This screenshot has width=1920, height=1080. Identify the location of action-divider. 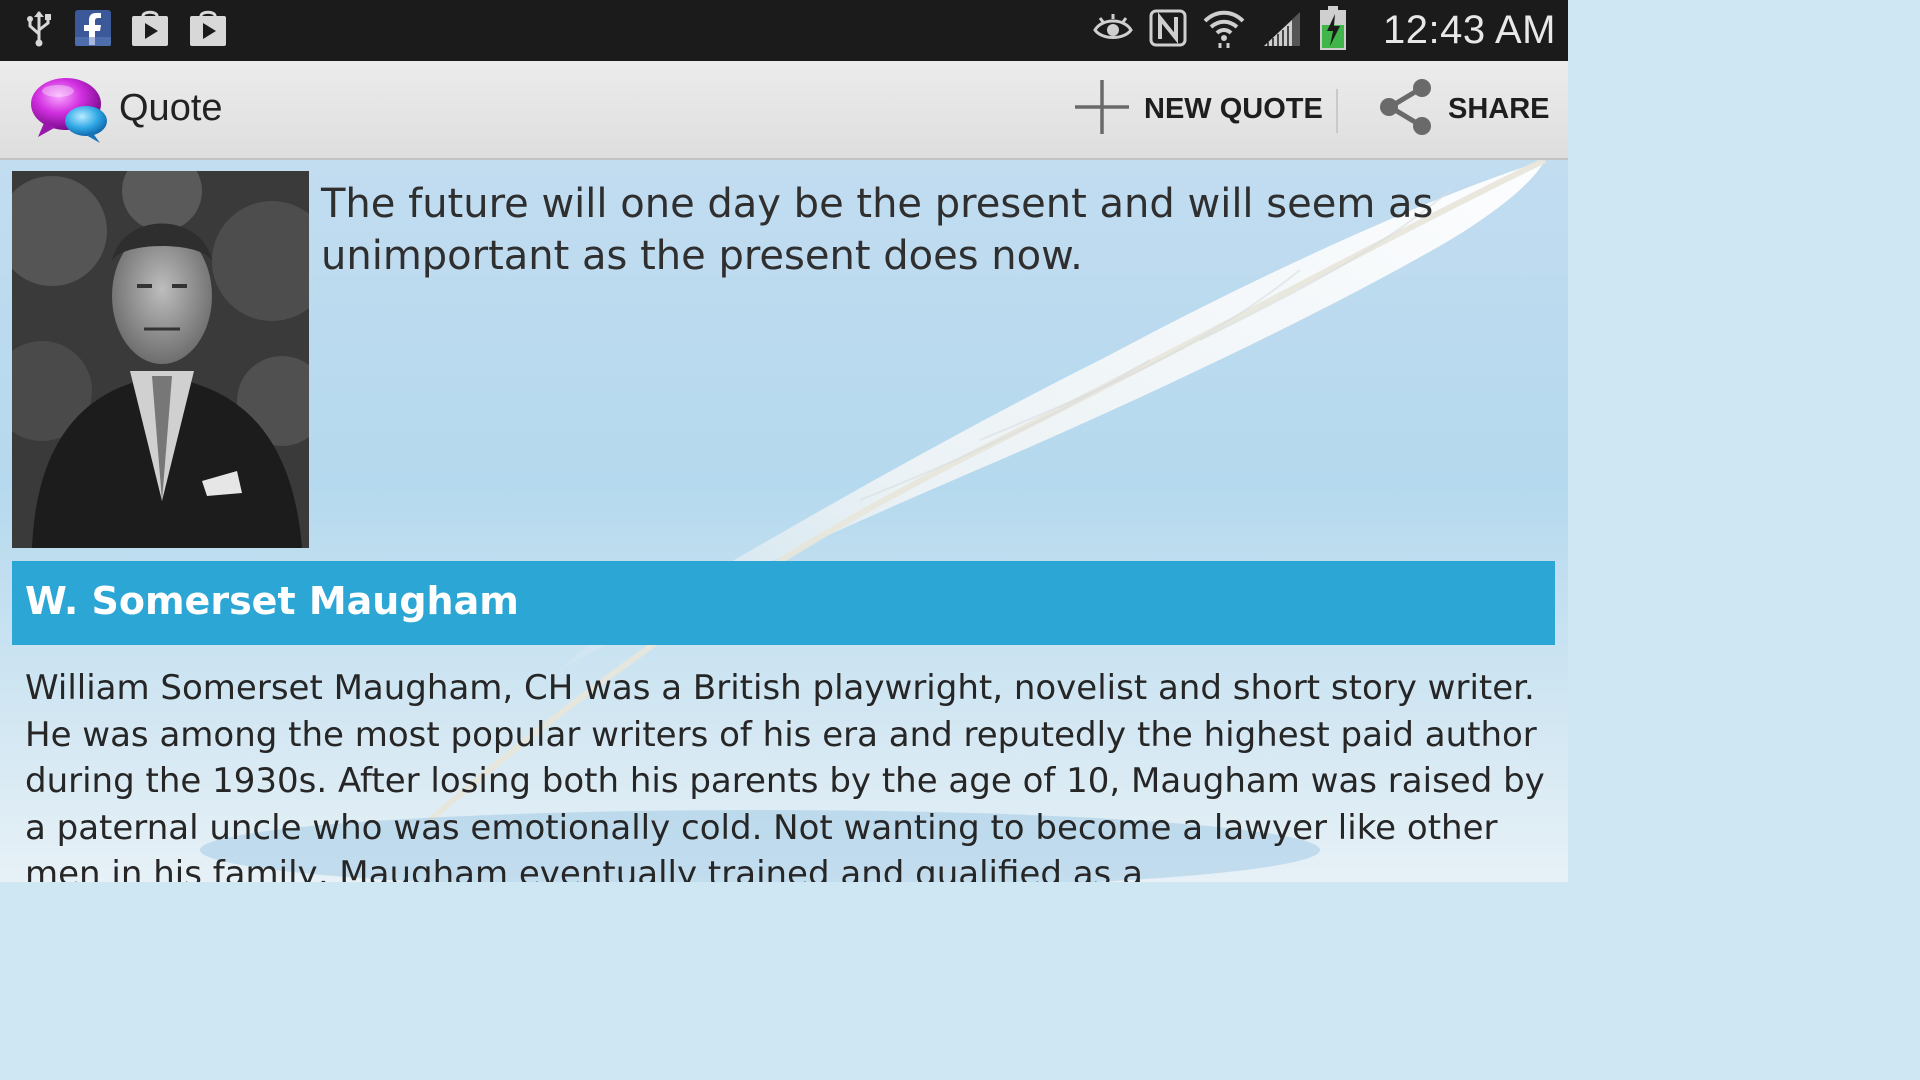
(1337, 111).